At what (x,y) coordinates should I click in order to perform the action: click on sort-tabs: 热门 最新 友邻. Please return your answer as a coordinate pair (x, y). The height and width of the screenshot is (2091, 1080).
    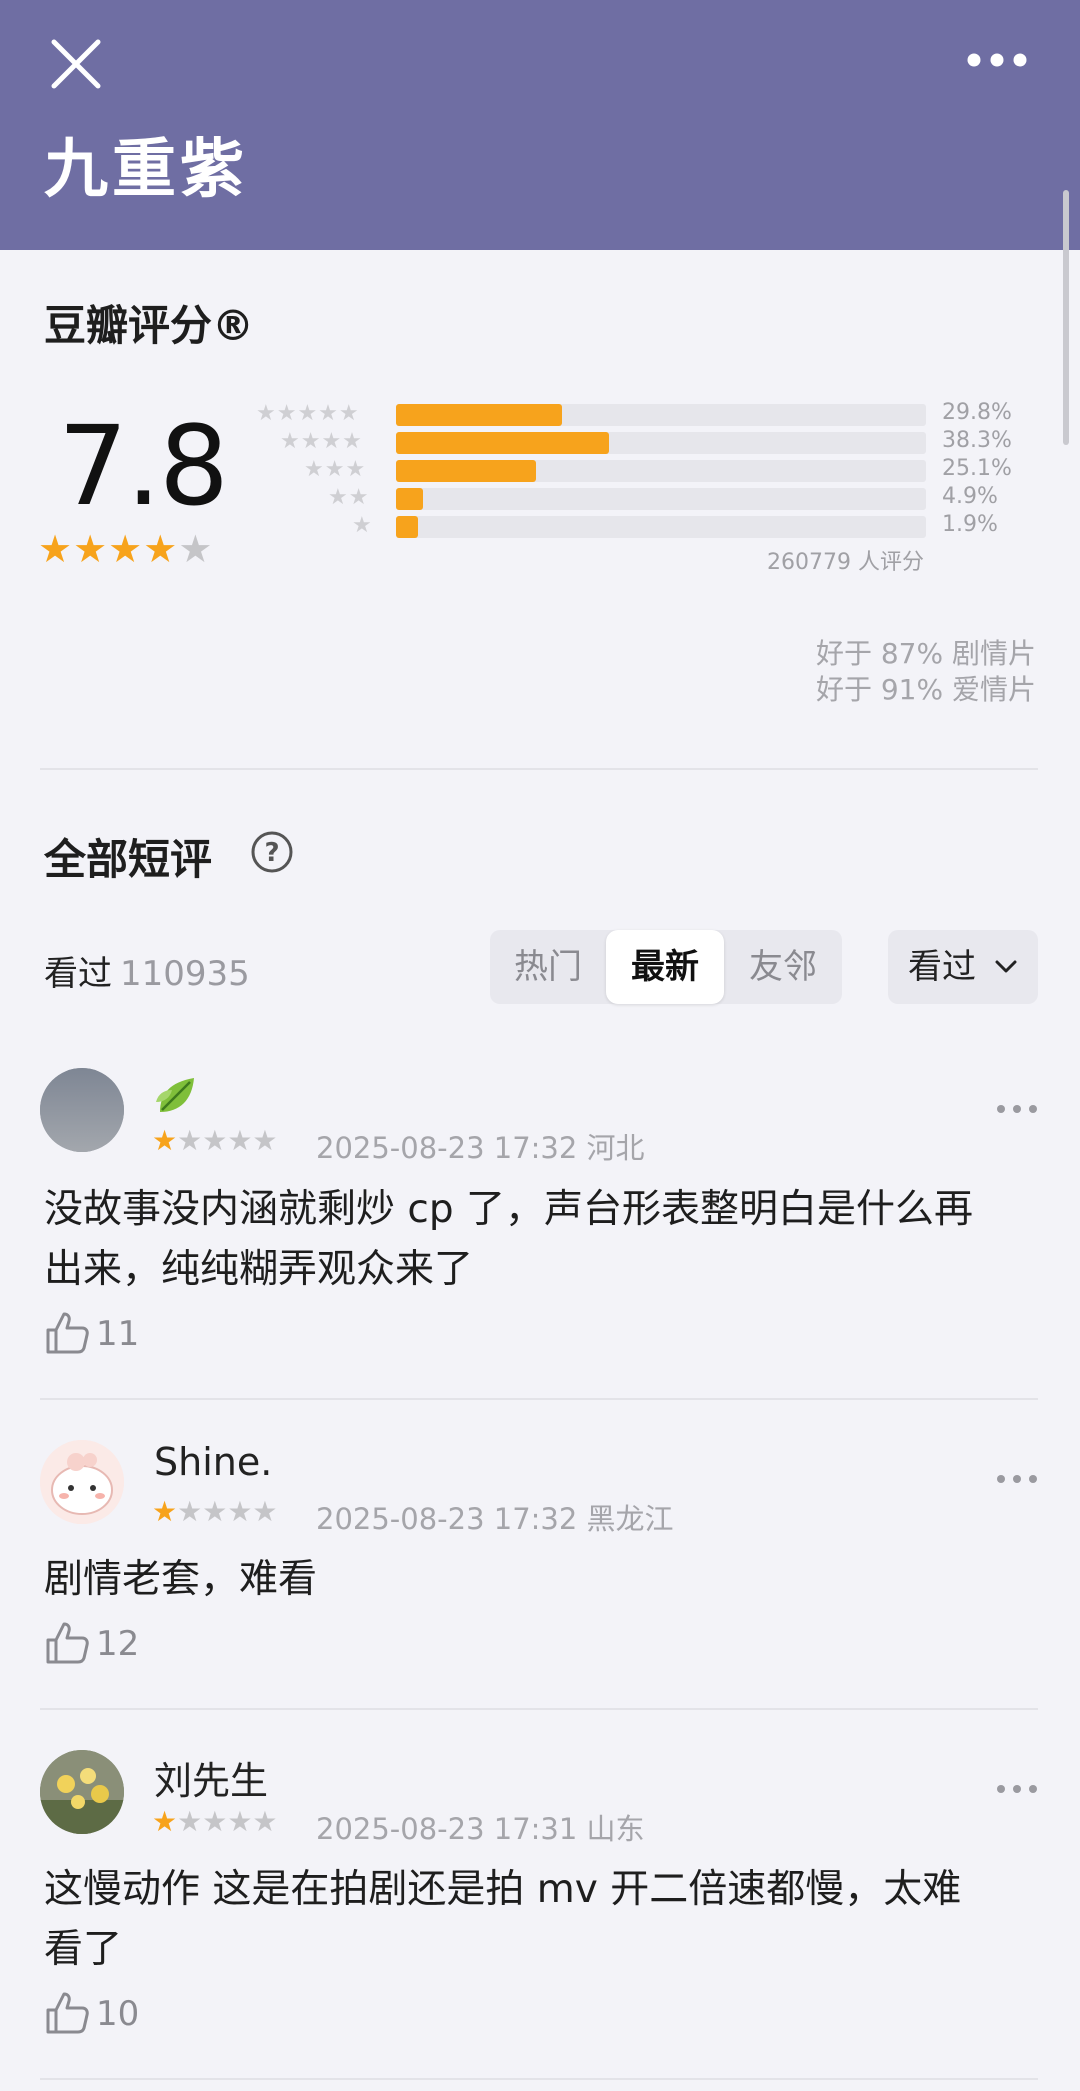
    Looking at the image, I should click on (666, 967).